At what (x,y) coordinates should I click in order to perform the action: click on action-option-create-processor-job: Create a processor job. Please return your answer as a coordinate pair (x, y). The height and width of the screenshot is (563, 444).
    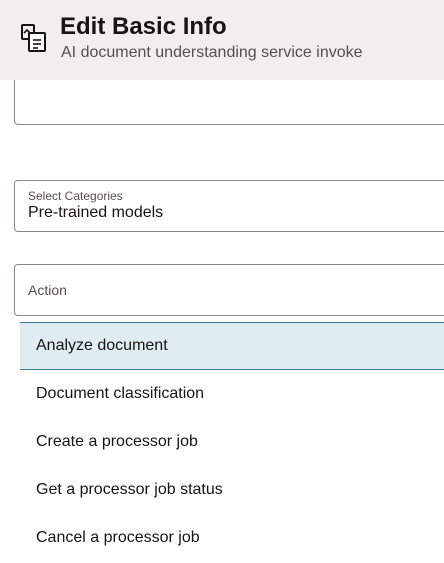
    Looking at the image, I should click on (232, 442).